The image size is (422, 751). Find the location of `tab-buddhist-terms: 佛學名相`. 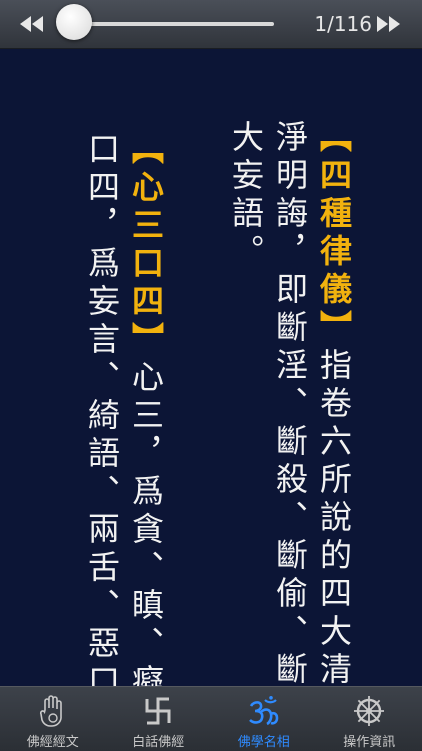

tab-buddhist-terms: 佛學名相 is located at coordinates (264, 719).